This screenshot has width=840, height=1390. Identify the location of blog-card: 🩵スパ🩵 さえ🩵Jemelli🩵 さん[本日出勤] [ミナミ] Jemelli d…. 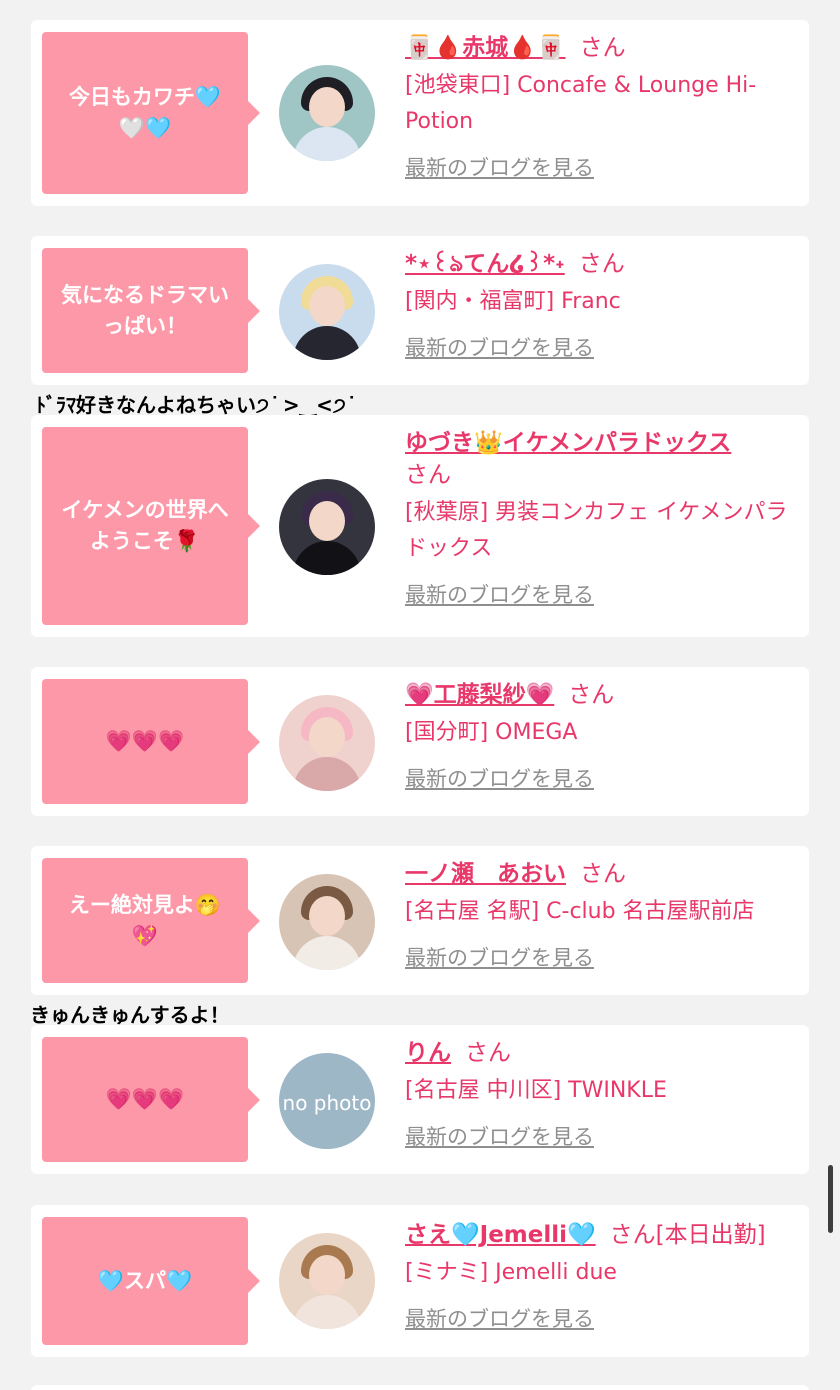
(420, 1281).